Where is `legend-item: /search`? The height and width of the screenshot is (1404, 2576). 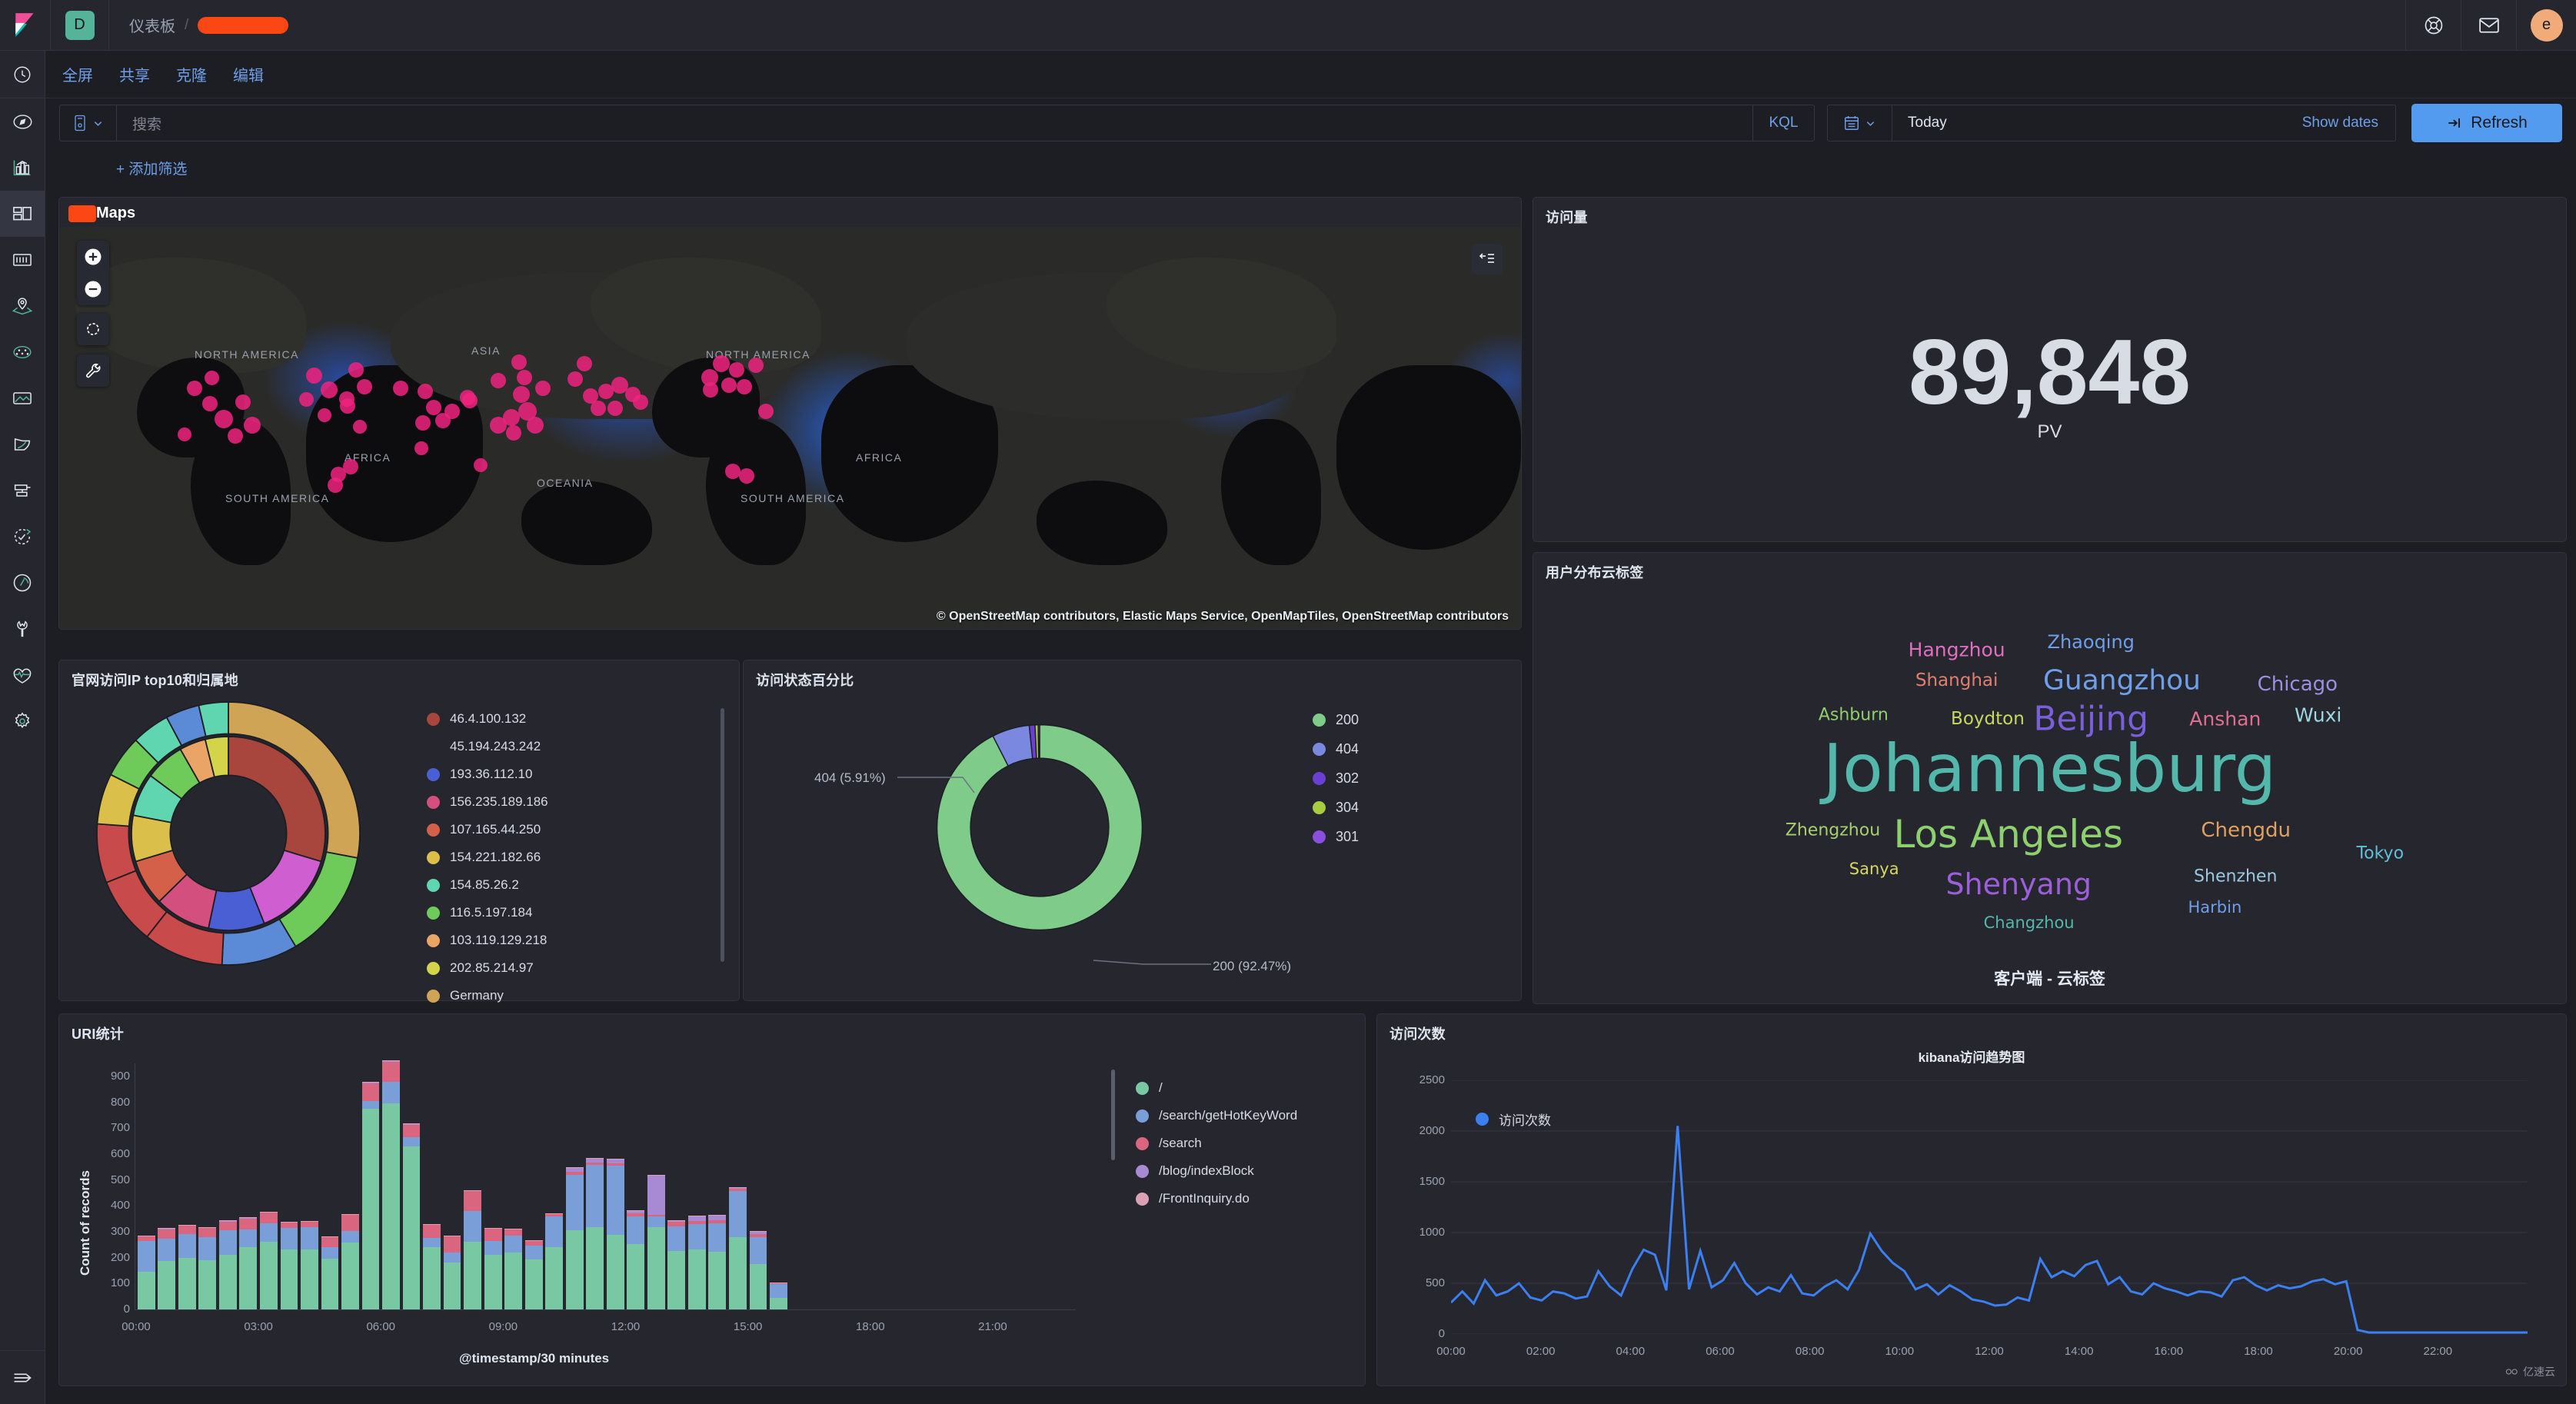 legend-item: /search is located at coordinates (1216, 1143).